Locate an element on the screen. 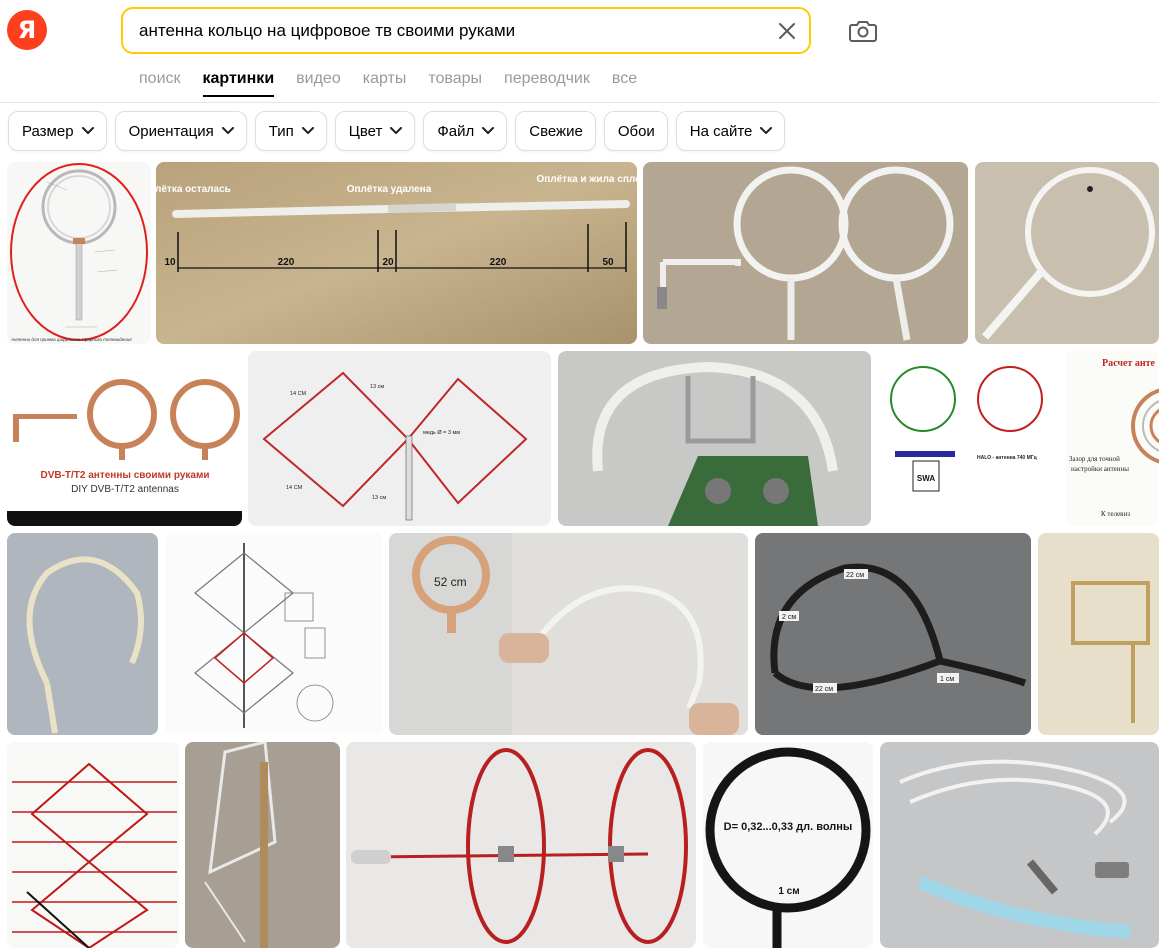 The height and width of the screenshot is (948, 1159). image-label: Зазор для точной is located at coordinates (1094, 459).